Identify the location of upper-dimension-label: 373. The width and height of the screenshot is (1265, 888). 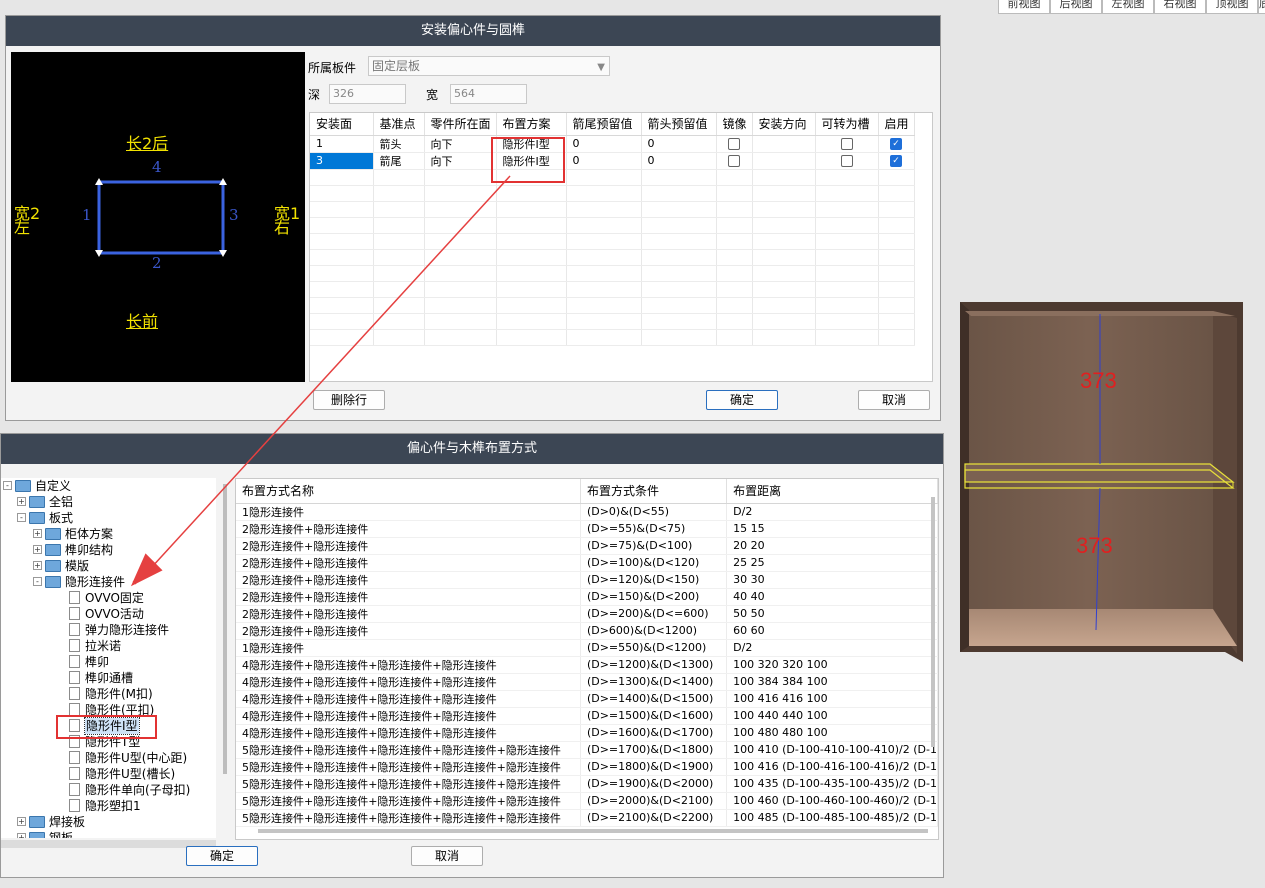
(1098, 380).